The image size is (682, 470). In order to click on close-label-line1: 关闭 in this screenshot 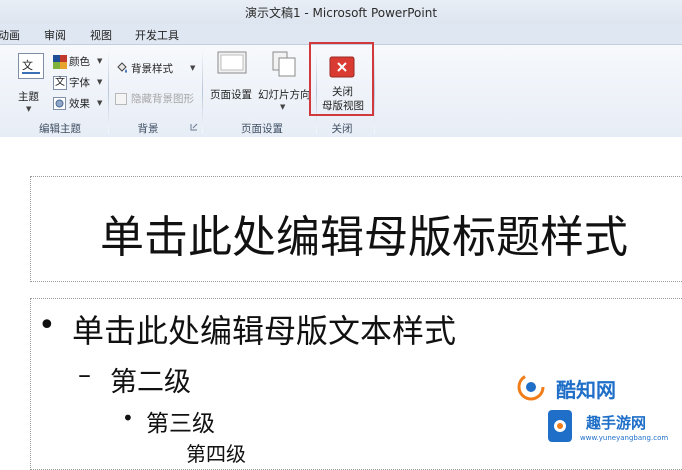, I will do `click(342, 92)`.